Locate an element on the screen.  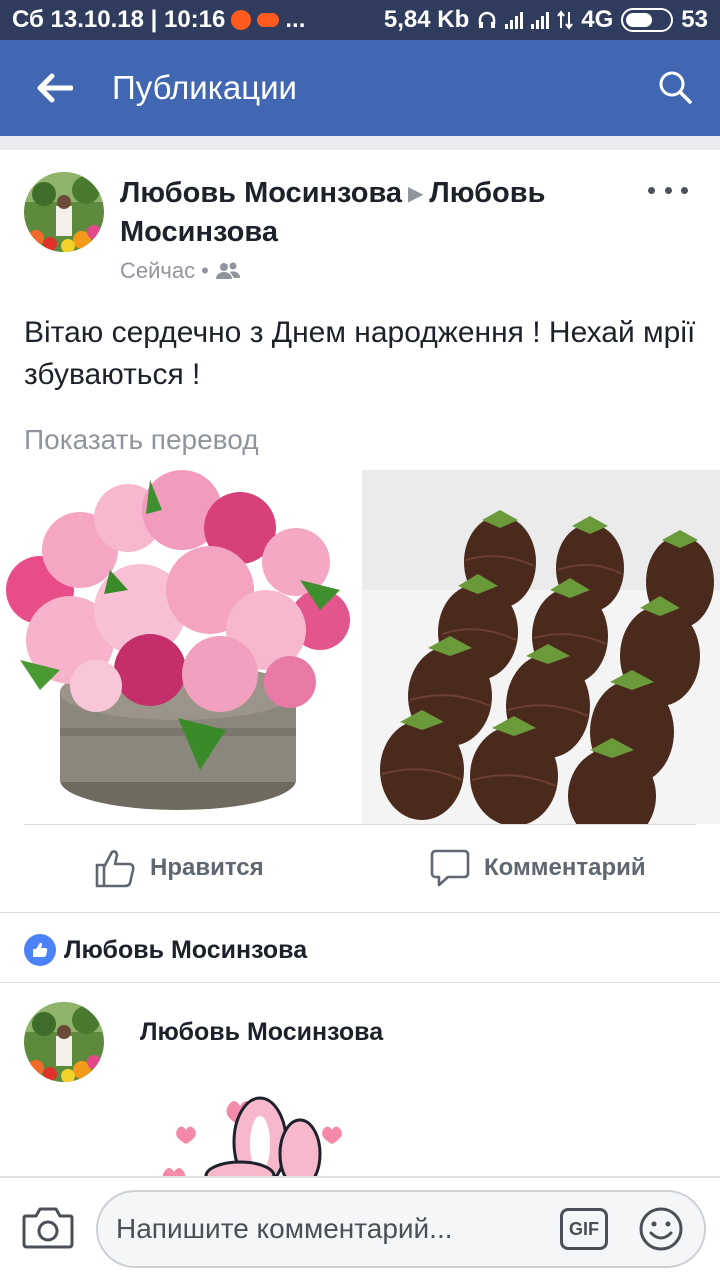
smiley-icon is located at coordinates (661, 1229).